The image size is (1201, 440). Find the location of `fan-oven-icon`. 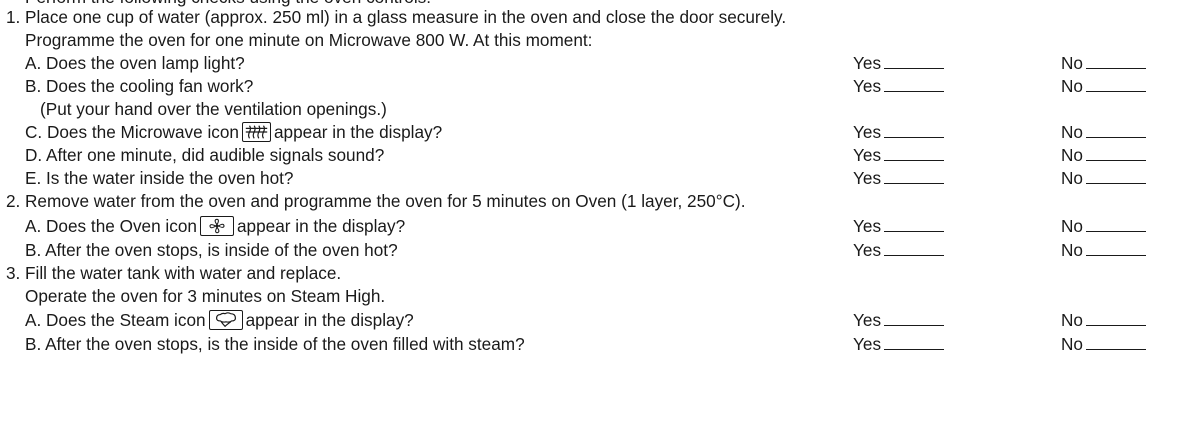

fan-oven-icon is located at coordinates (216, 226).